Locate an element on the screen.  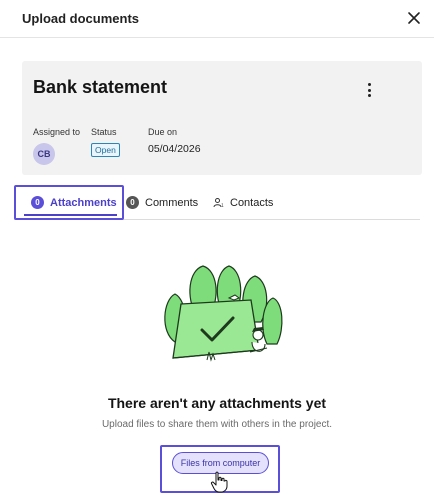
task-title: Bank statement is located at coordinates (100, 87).